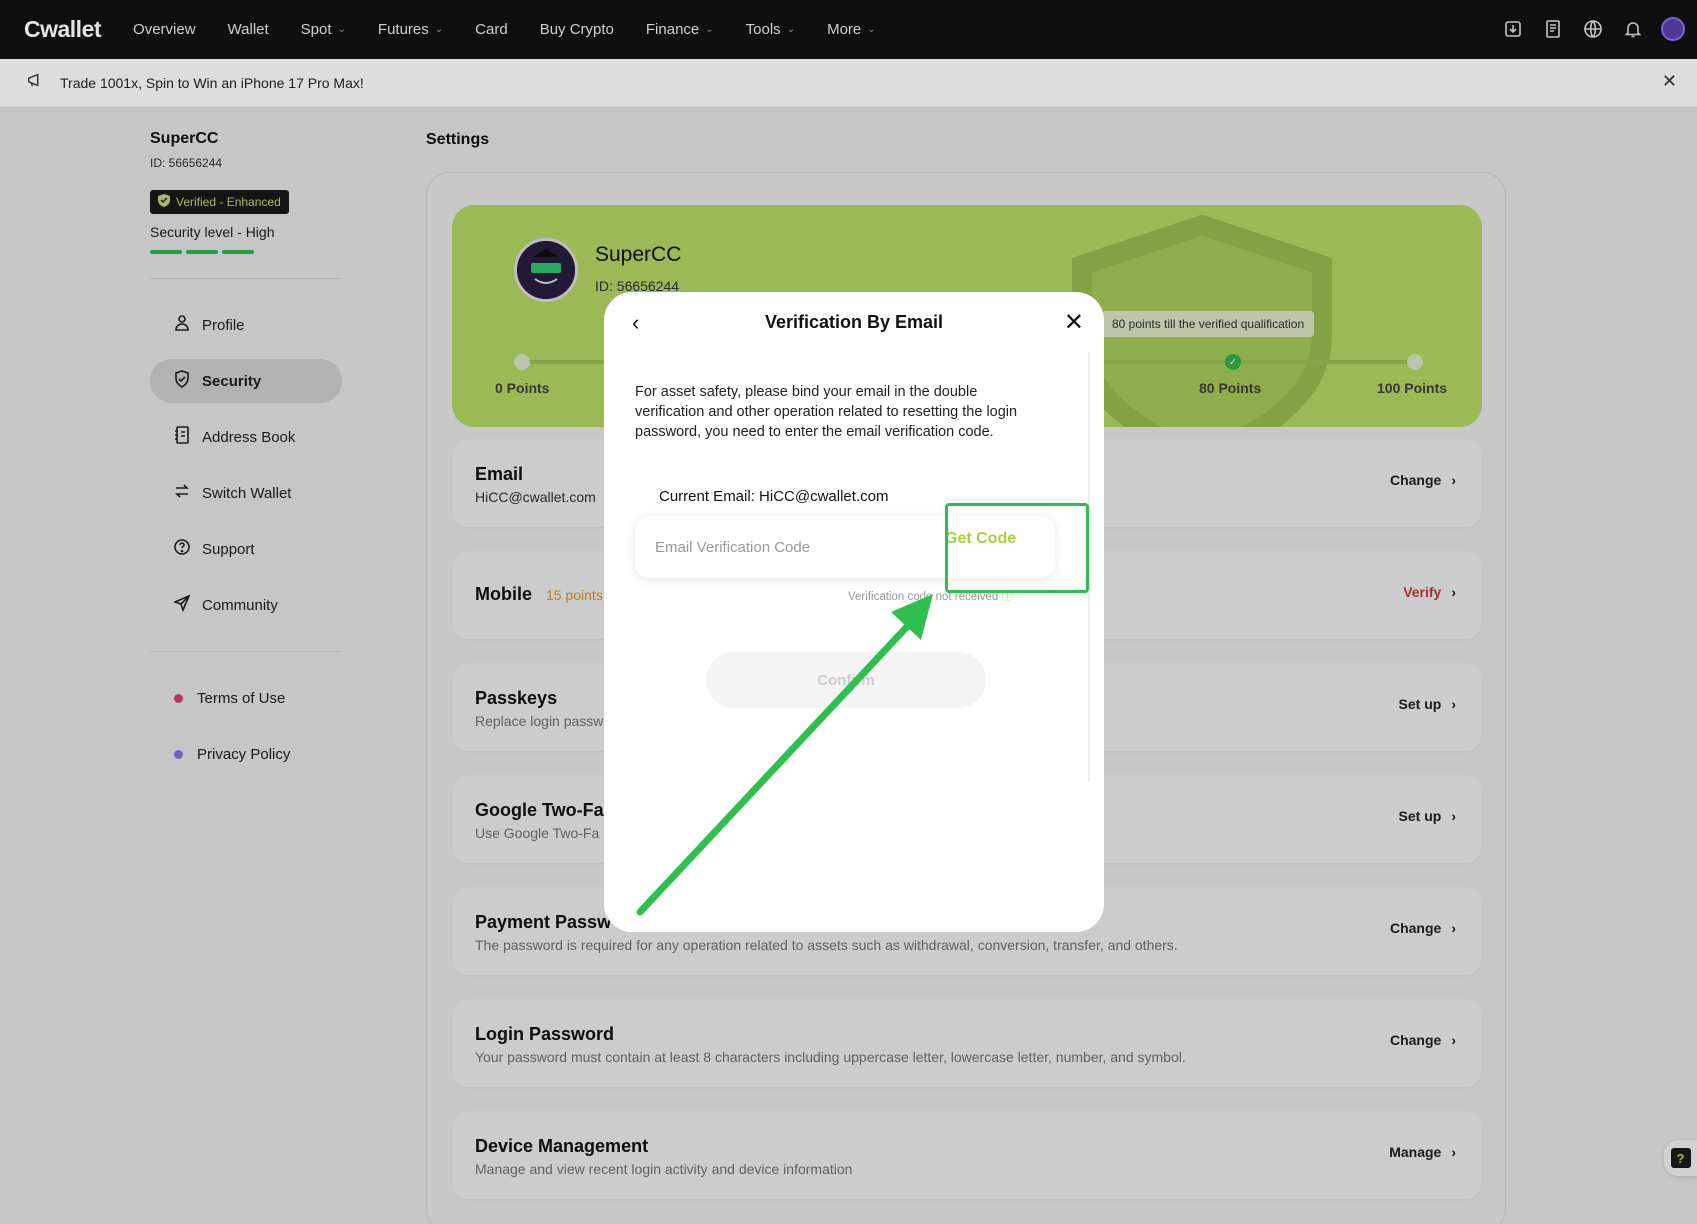 The width and height of the screenshot is (1697, 1224). I want to click on get-code-button: Get Code, so click(980, 539).